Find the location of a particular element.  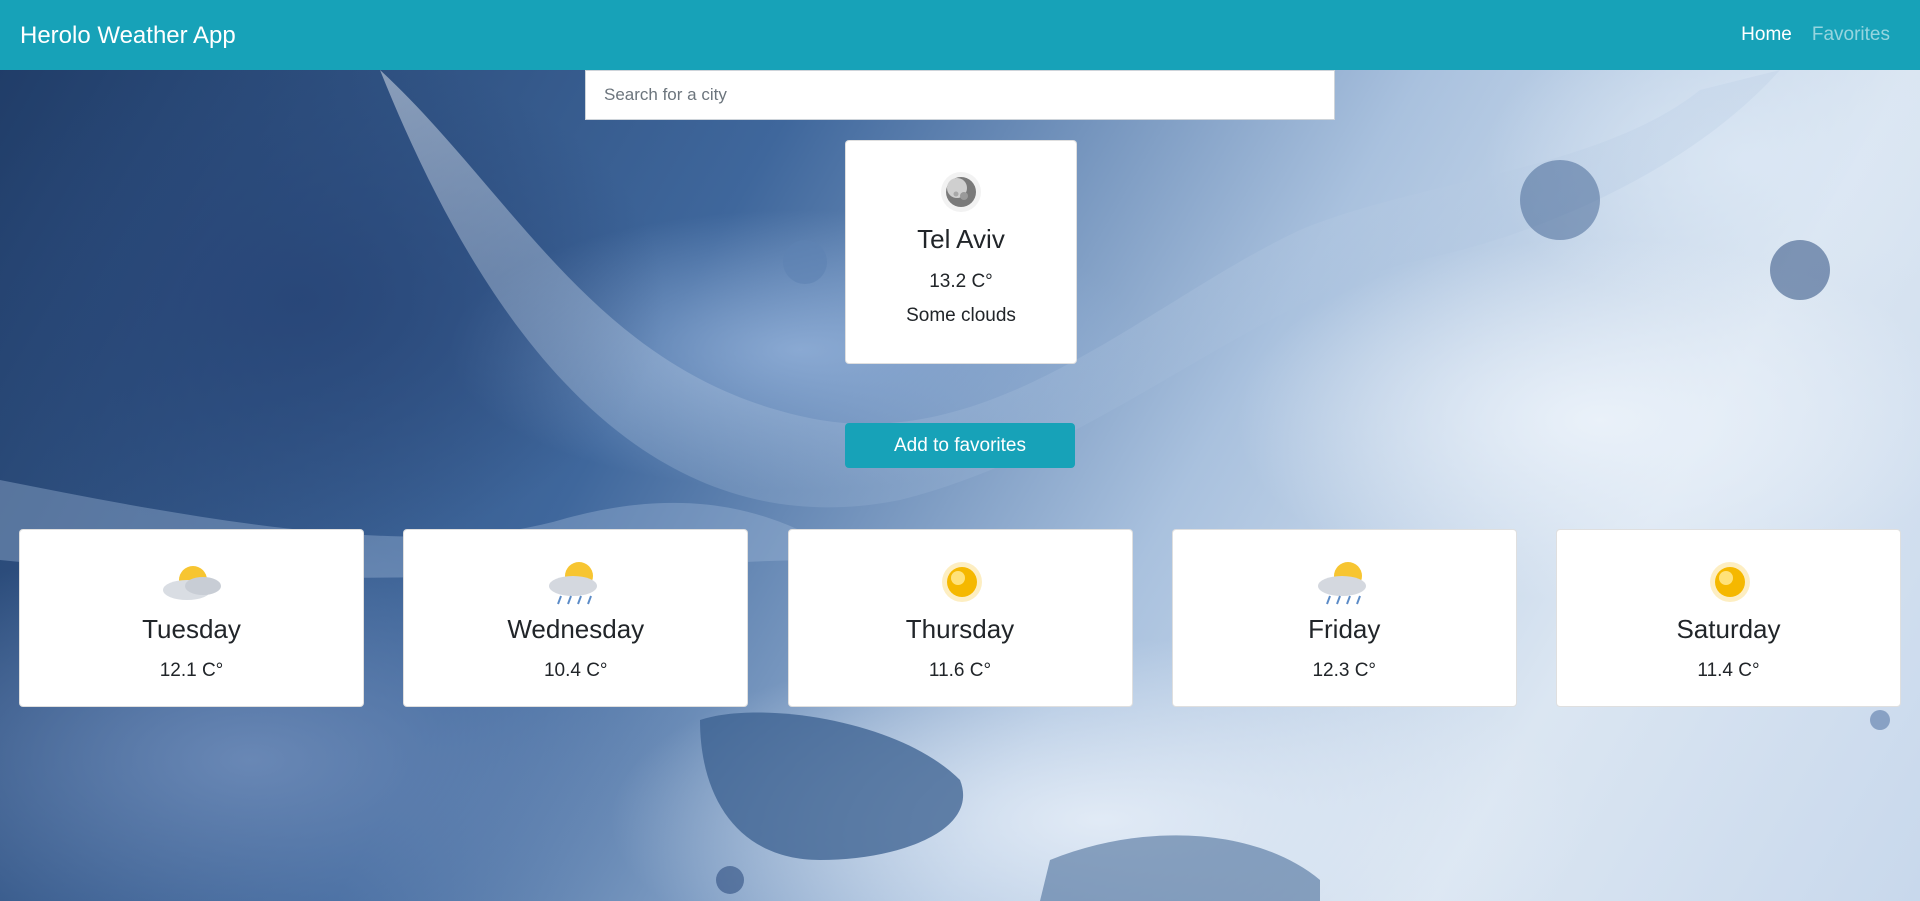

forecast-temperature: 11.4 C° is located at coordinates (1728, 670).